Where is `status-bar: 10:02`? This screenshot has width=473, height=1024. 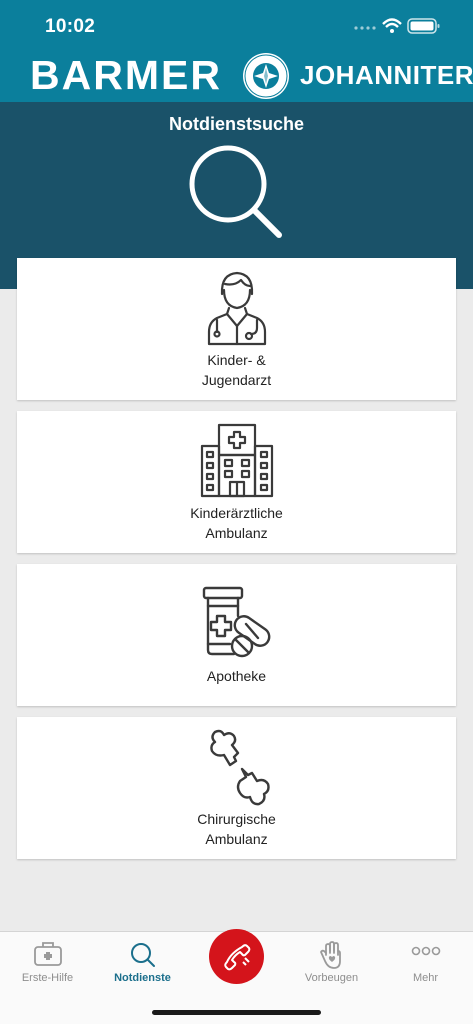
status-bar: 10:02 is located at coordinates (236, 27).